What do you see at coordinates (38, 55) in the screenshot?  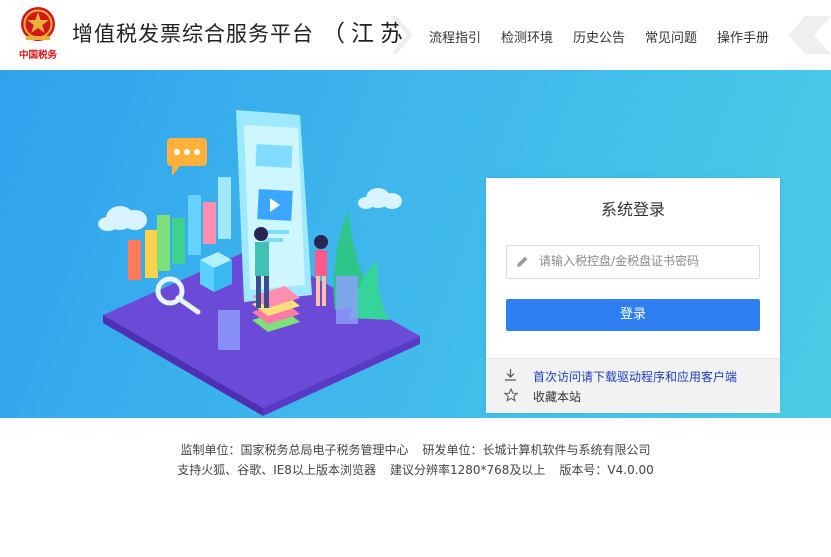 I see `svg-text: 中国税务` at bounding box center [38, 55].